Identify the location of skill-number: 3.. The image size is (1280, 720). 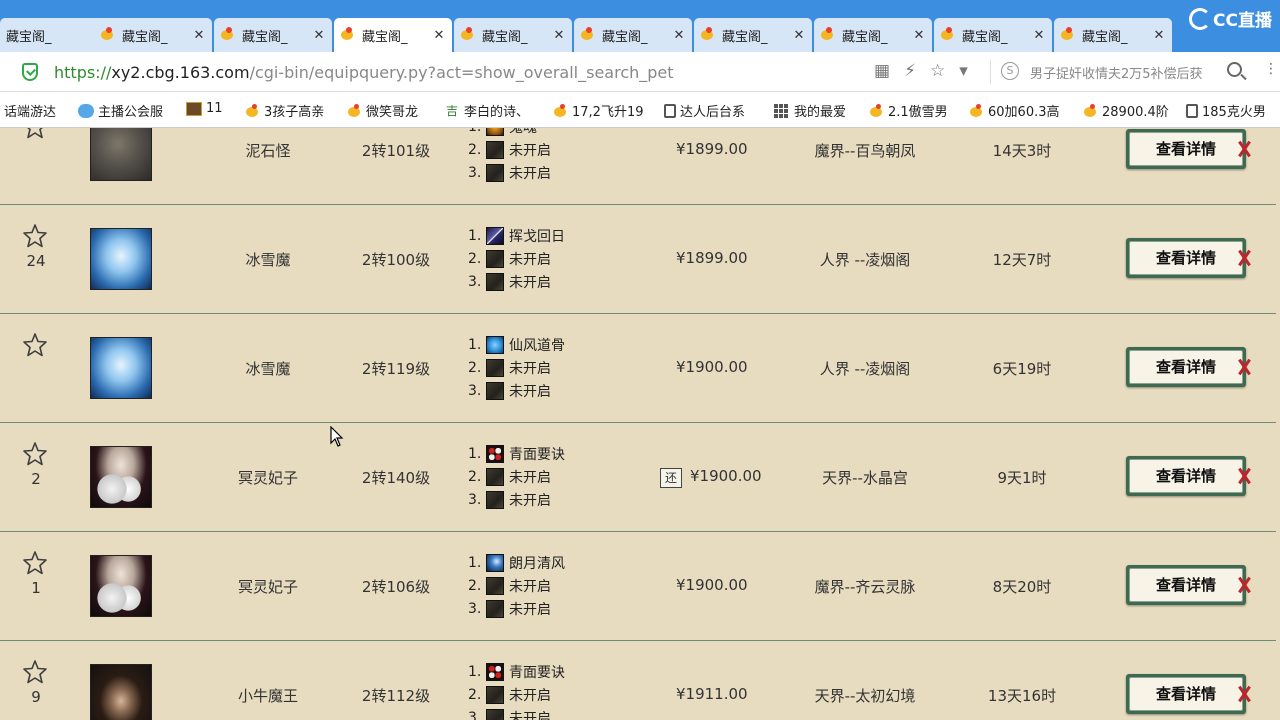
(475, 391).